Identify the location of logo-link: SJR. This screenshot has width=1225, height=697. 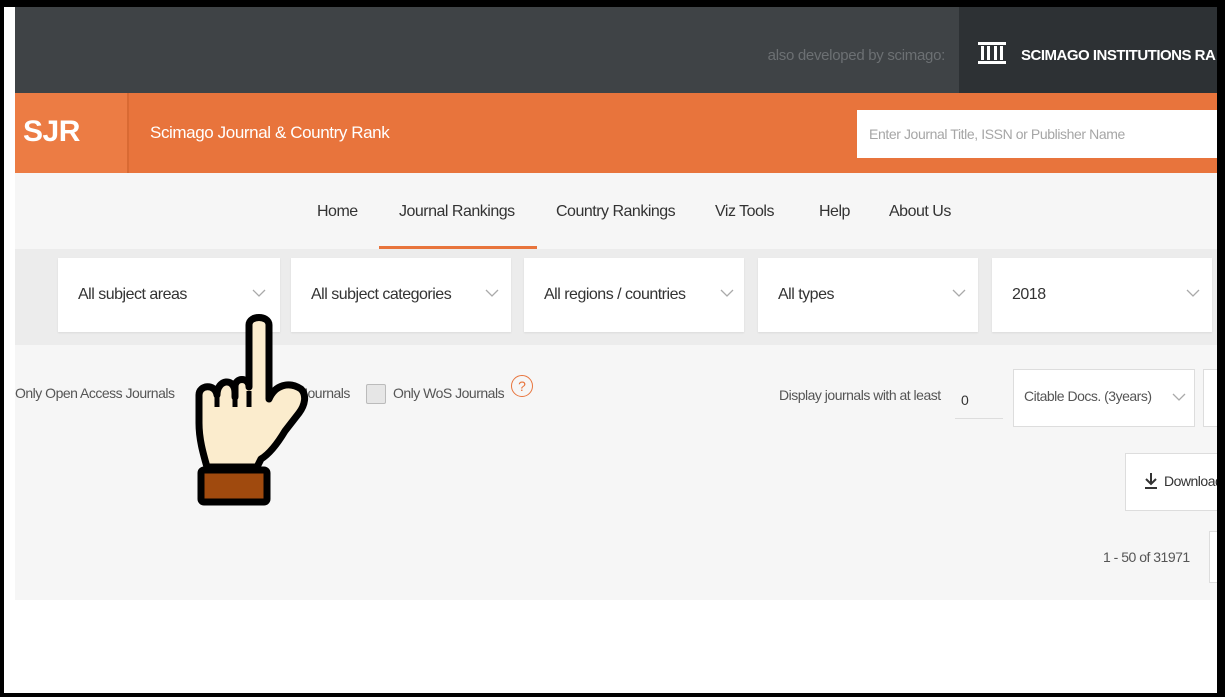
(72, 133).